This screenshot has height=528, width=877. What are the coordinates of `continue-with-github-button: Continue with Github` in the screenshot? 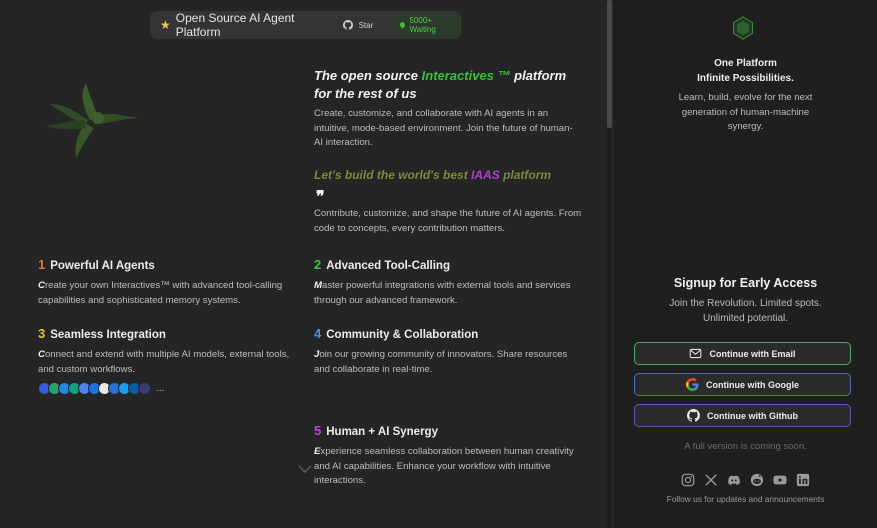 It's located at (742, 415).